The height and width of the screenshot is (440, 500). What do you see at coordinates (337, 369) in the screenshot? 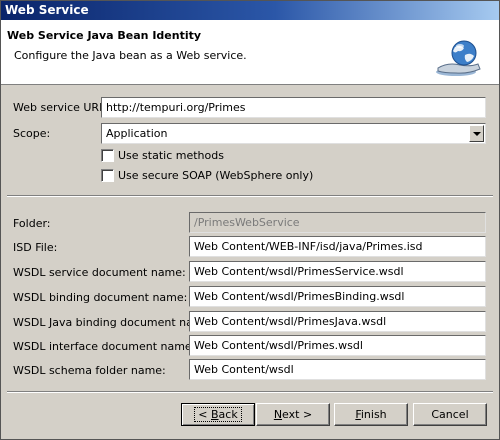
I see `wsdl-schema-input: Web Content/wsdl` at bounding box center [337, 369].